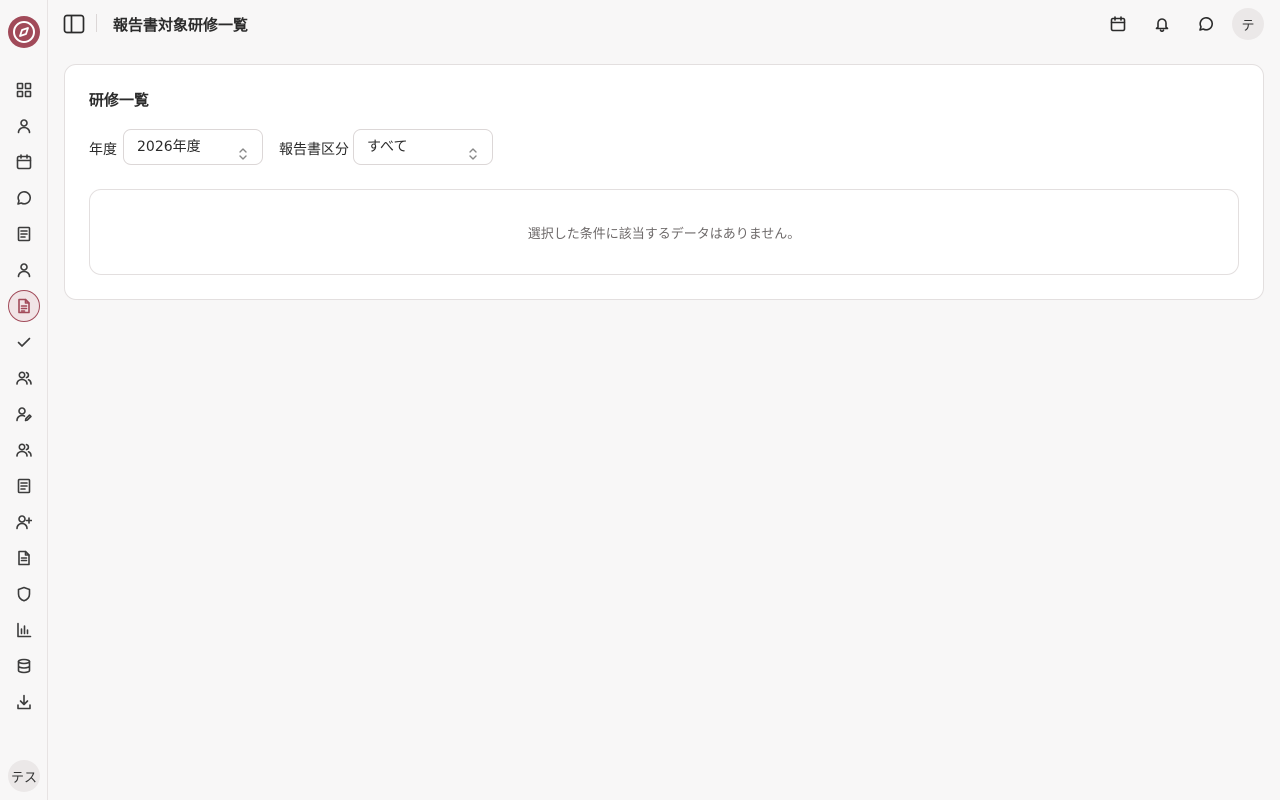  I want to click on year-select-value: 2026年度, so click(169, 147).